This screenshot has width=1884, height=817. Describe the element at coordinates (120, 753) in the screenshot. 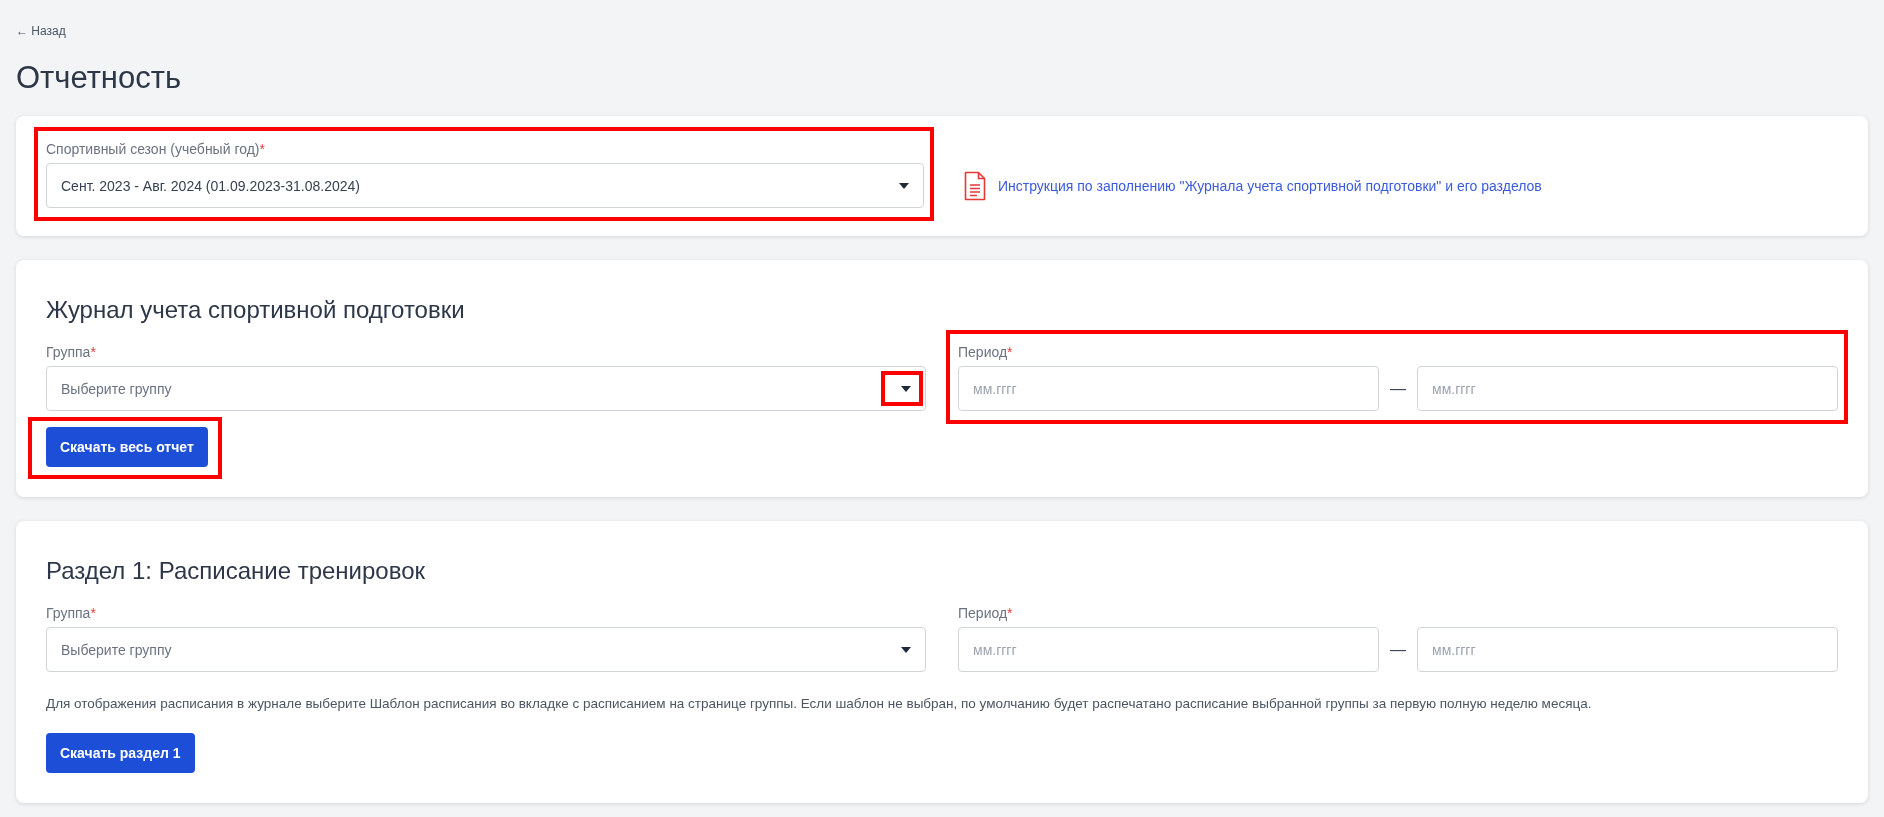

I see `download-button: Скачать раздел 1` at that location.